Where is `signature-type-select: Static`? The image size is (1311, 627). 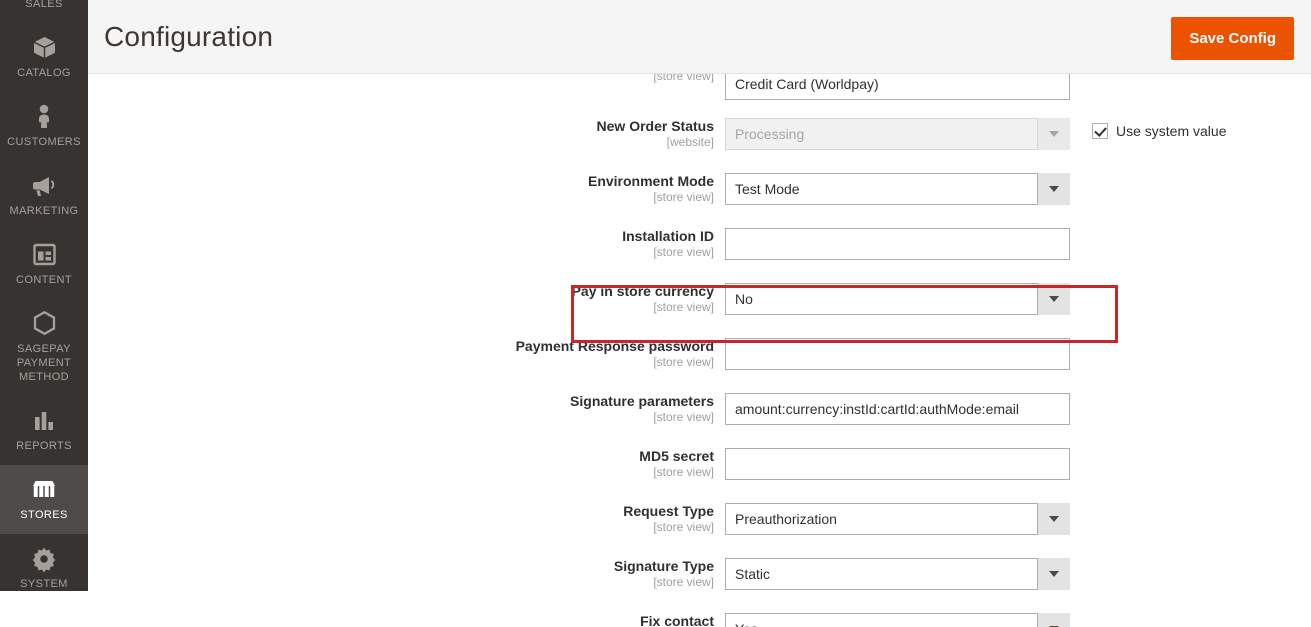
signature-type-select: Static is located at coordinates (897, 574).